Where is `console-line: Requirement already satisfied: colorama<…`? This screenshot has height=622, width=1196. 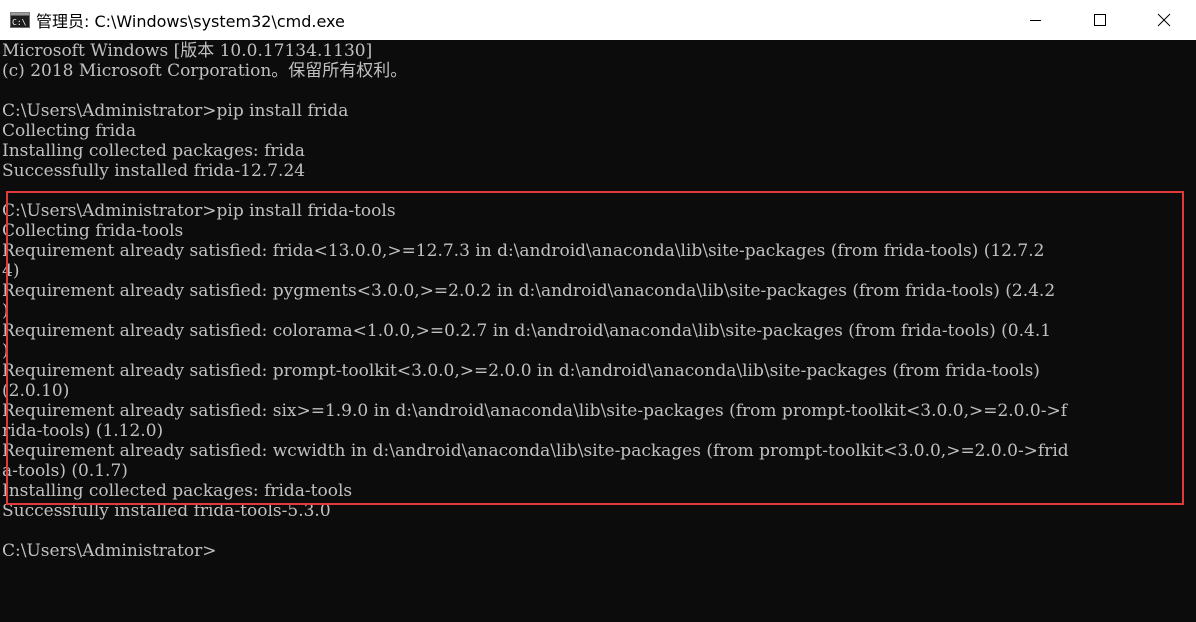
console-line: Requirement already satisfied: colorama<… is located at coordinates (527, 331).